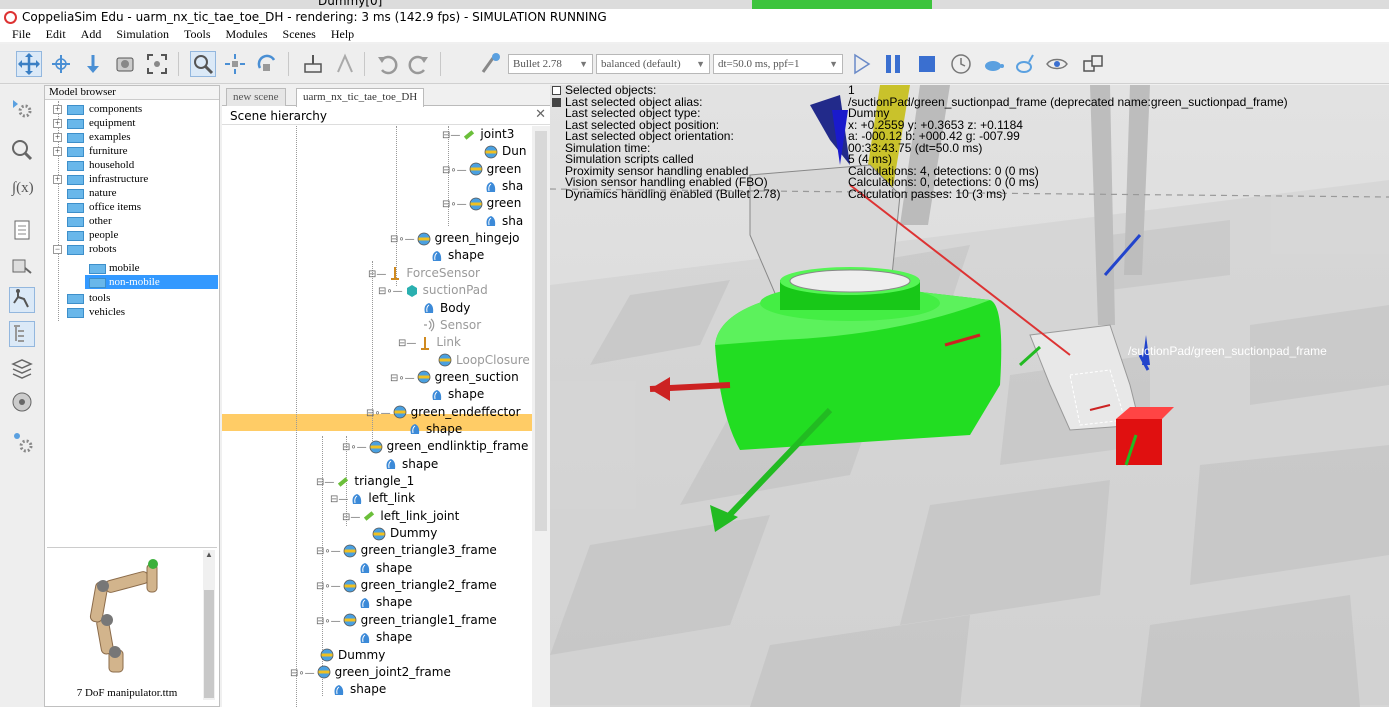 This screenshot has height=707, width=1389. I want to click on model-folder-equipment: + equipment, so click(132, 123).